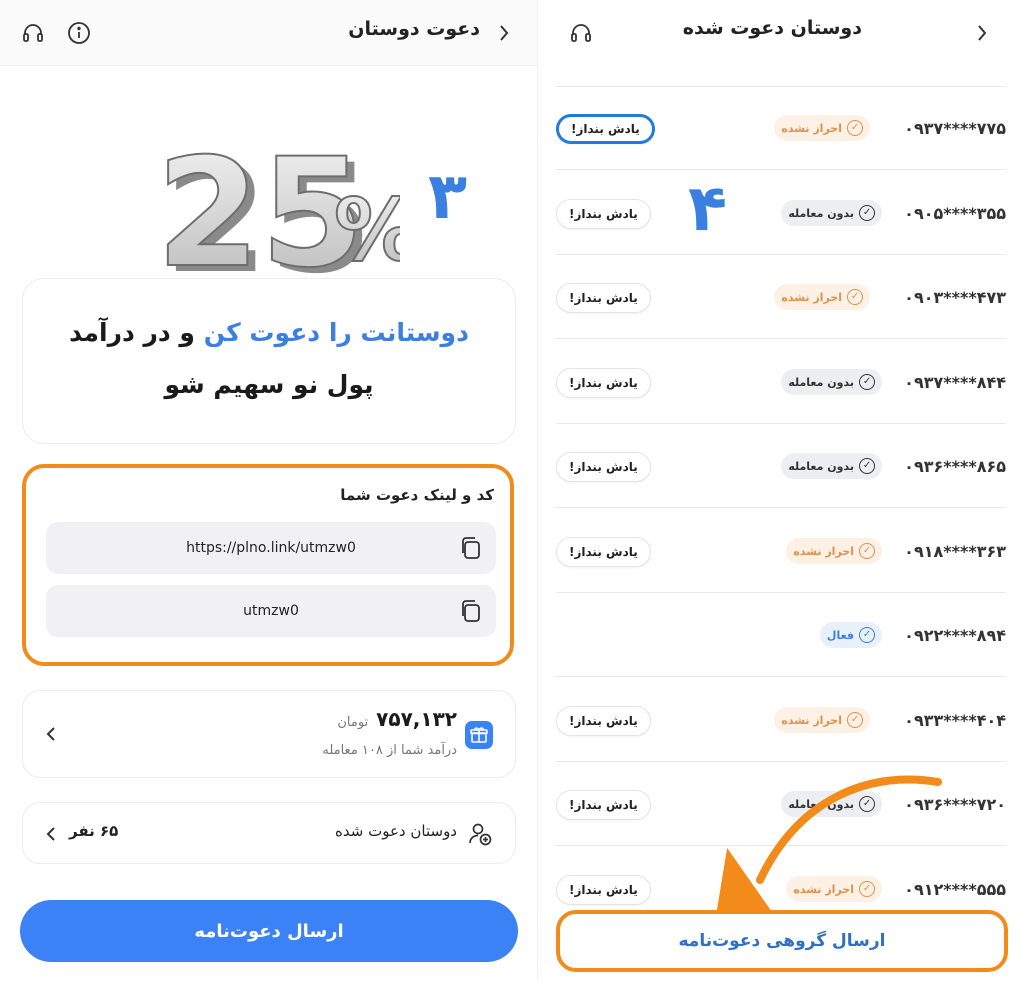 The image size is (1024, 981). I want to click on invite-link-value: https://plno.link/utmzw0, so click(271, 548).